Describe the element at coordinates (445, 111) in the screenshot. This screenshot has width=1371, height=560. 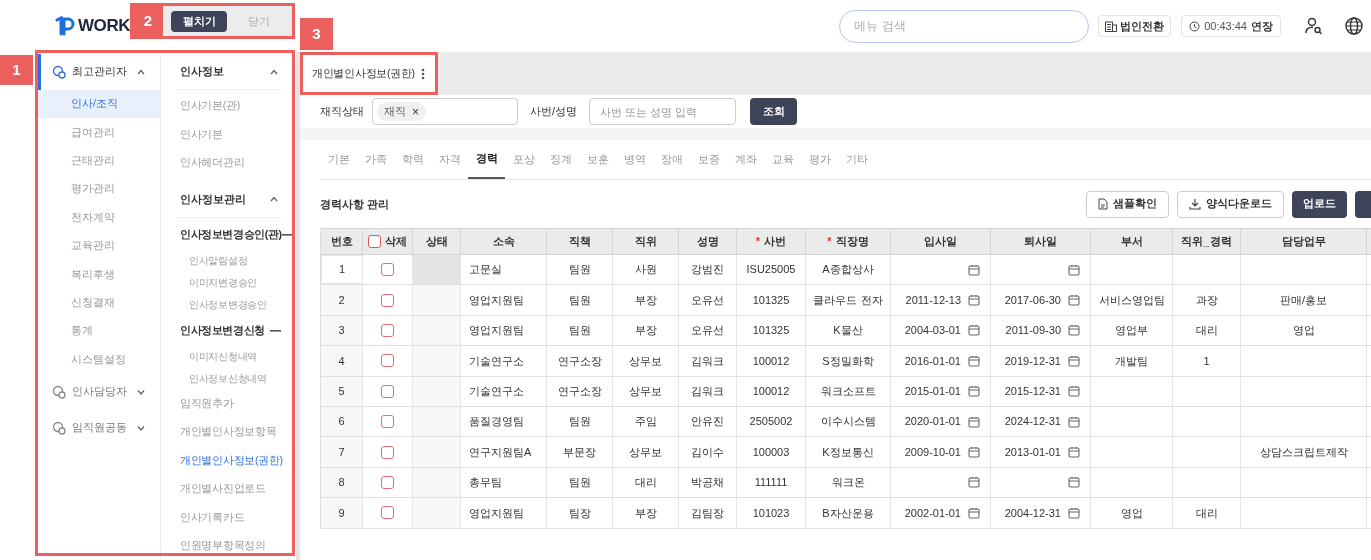
I see `status-select: 재직 ×` at that location.